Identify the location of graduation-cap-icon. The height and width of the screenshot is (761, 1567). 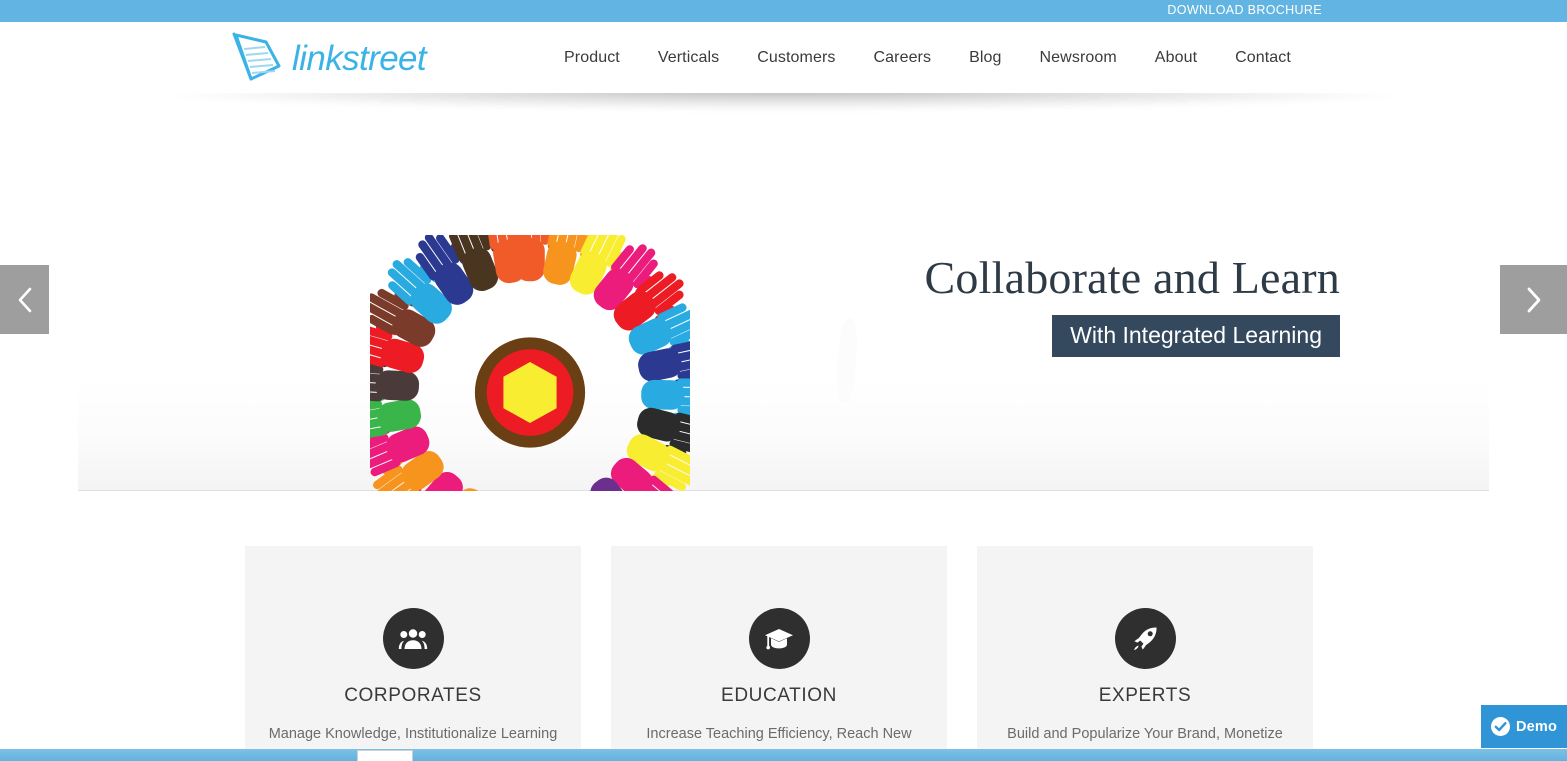
(779, 638).